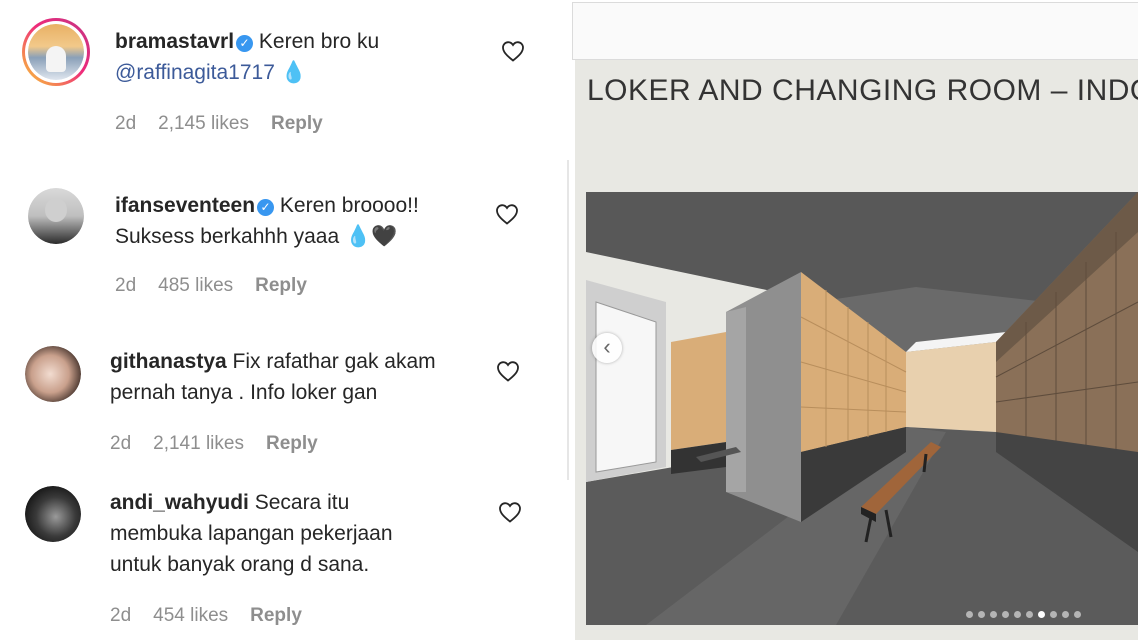 Image resolution: width=1138 pixels, height=640 pixels. I want to click on post-header-bar, so click(855, 31).